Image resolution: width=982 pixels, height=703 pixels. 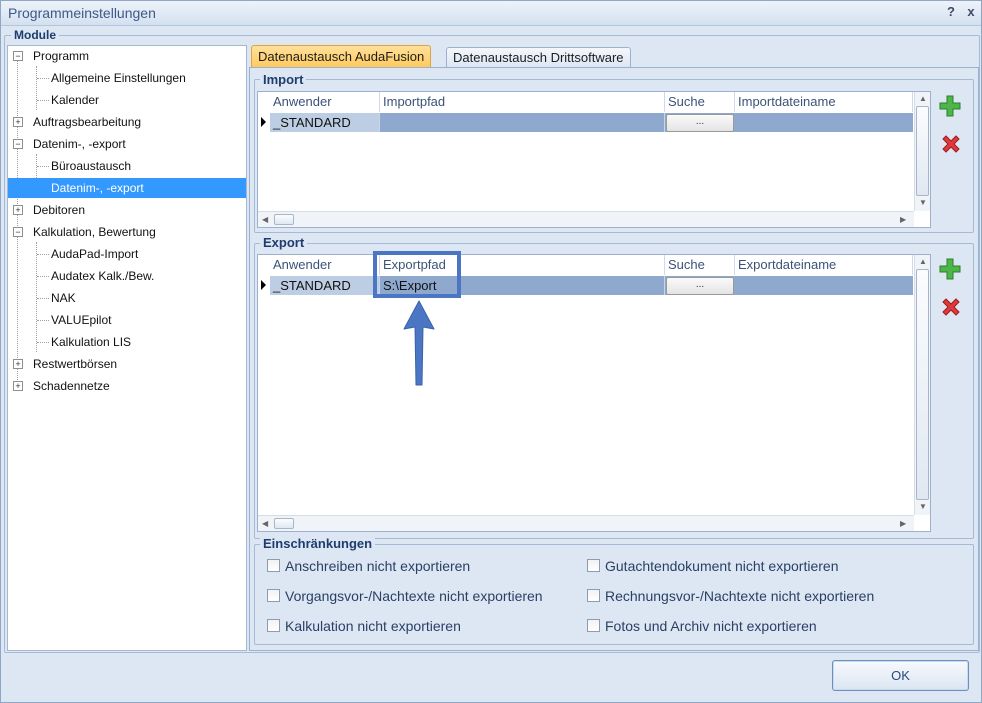 I want to click on tree-item-allgemeine-einstellungen: Allgemeine Einstellungen, so click(x=118, y=78).